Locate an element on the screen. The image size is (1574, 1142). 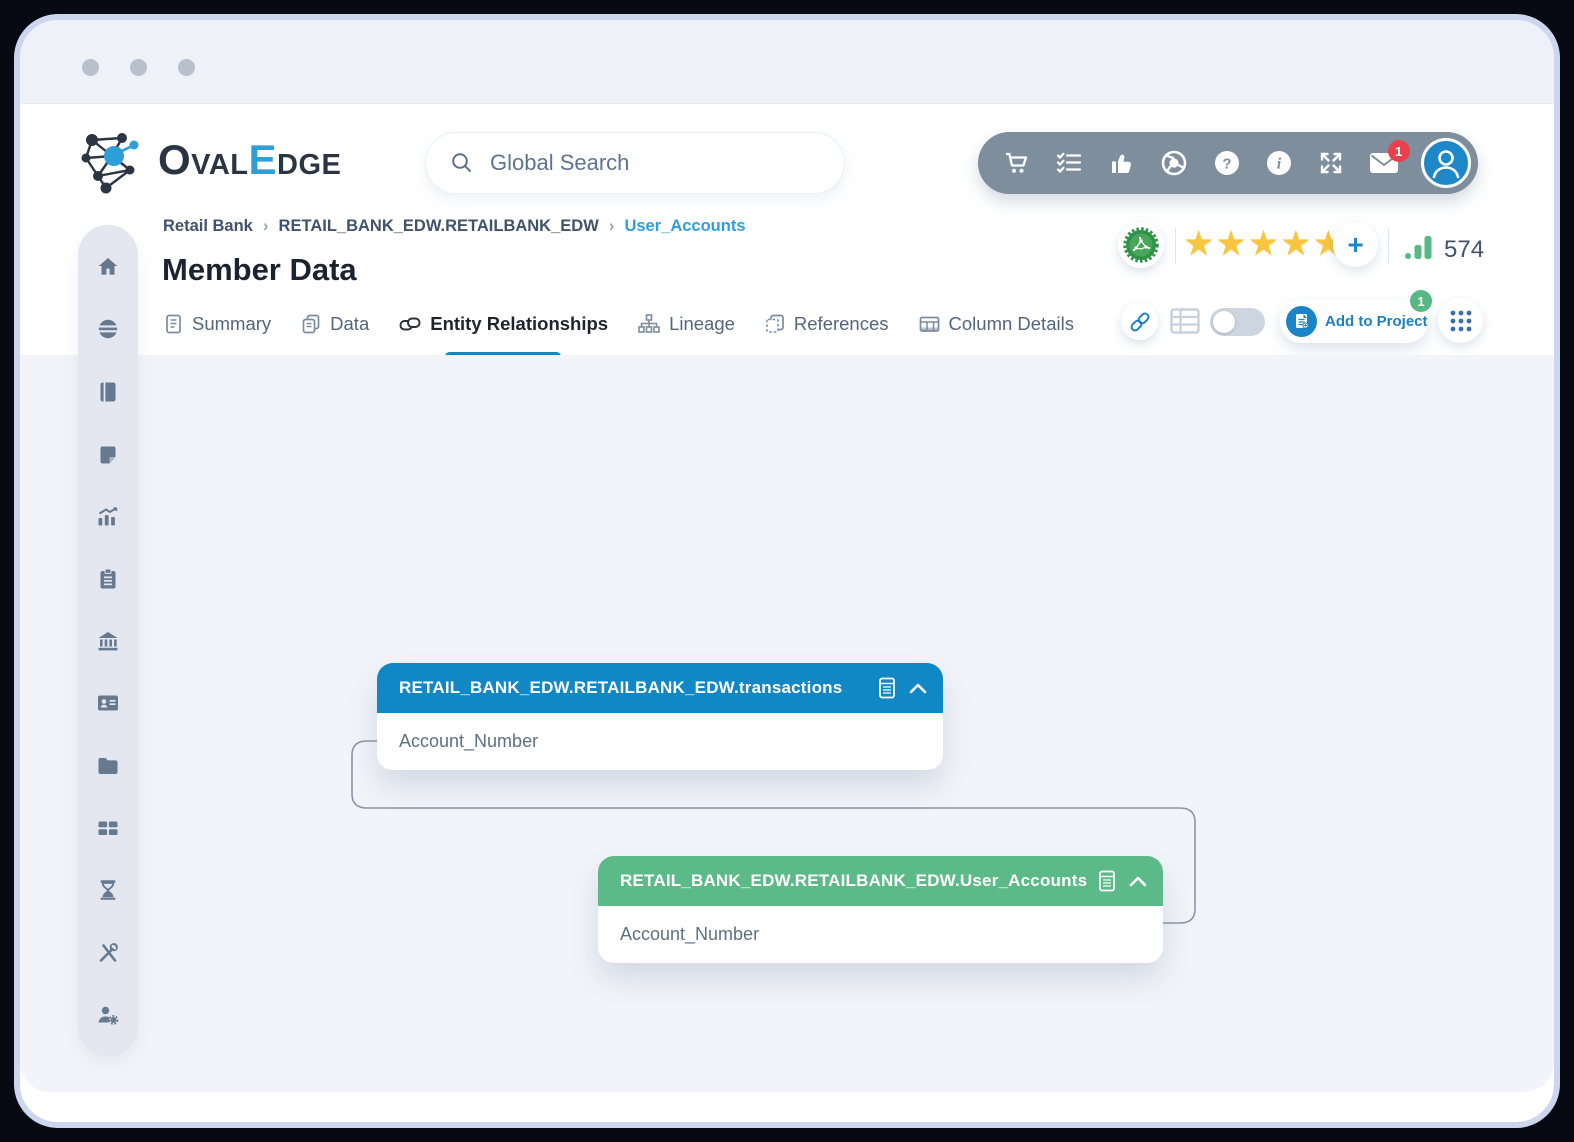
wordmark-part1: Oval is located at coordinates (203, 159).